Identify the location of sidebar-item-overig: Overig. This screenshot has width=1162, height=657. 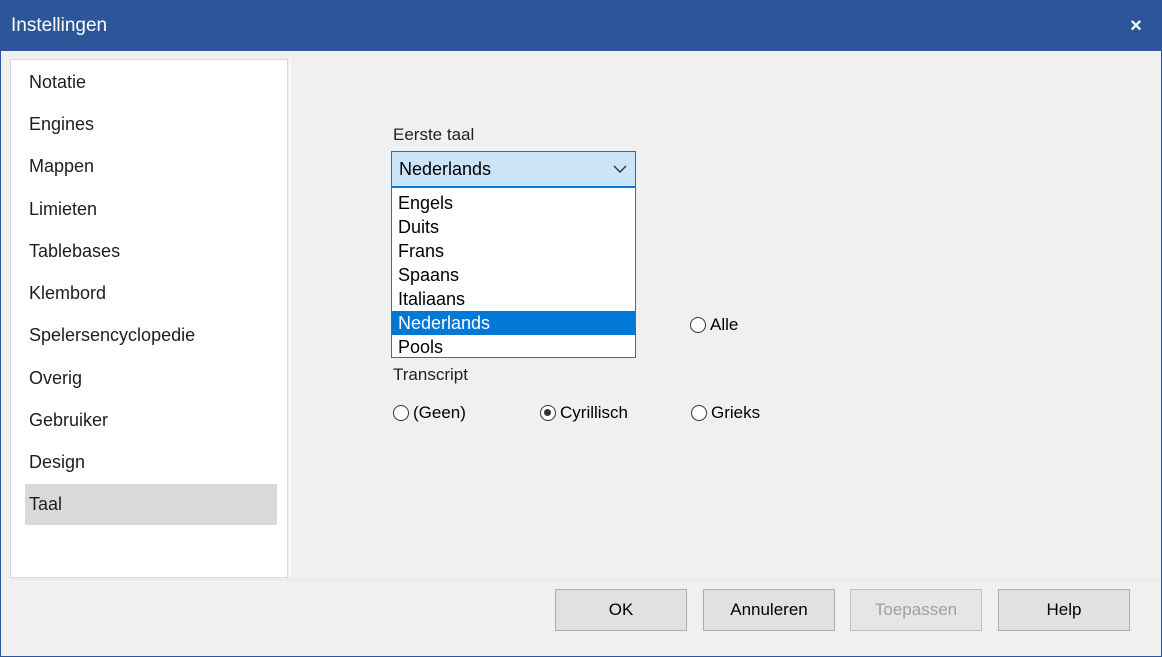
(151, 378).